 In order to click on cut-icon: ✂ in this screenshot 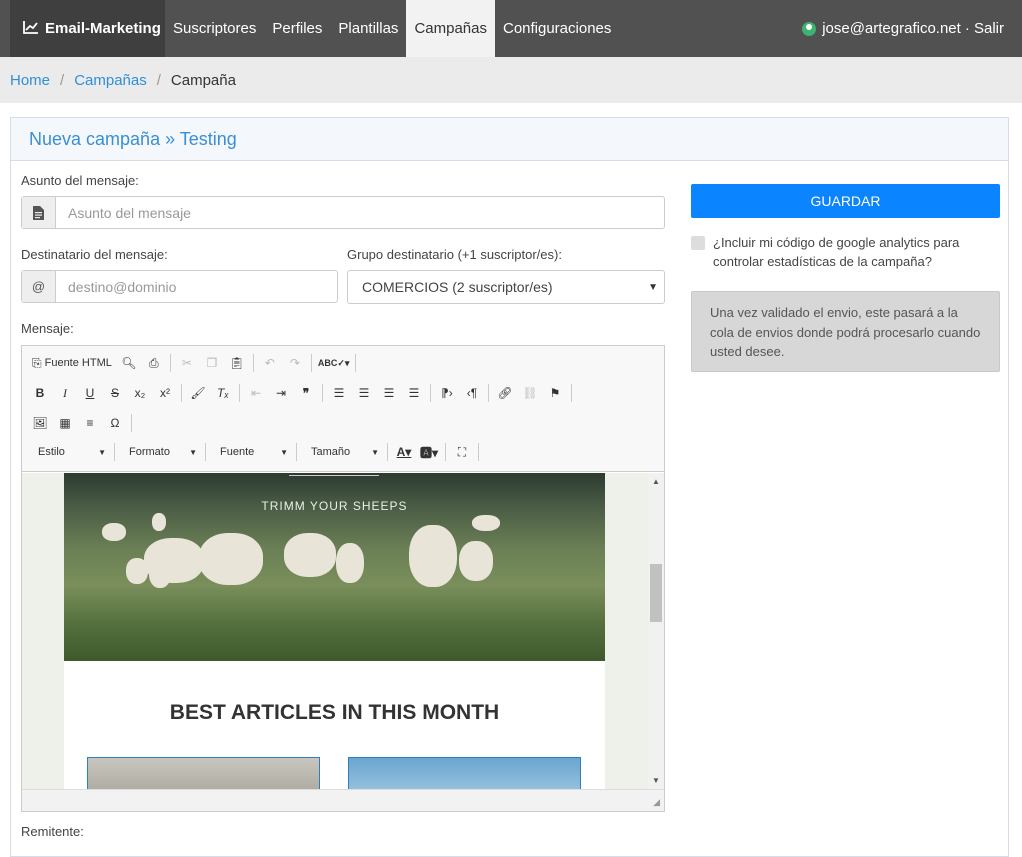, I will do `click(187, 363)`.